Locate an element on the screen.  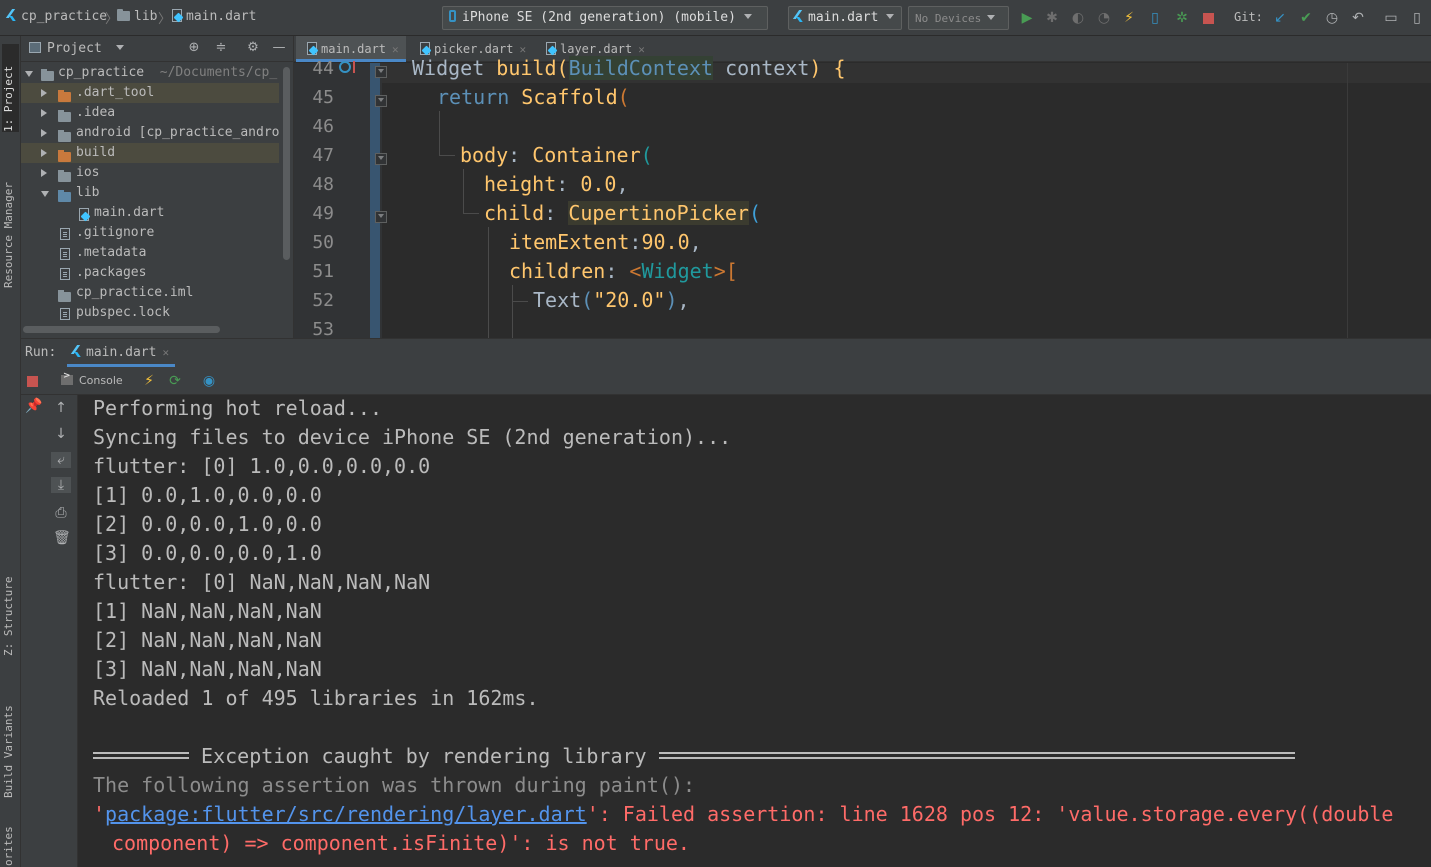
line-number: 50 is located at coordinates (323, 242).